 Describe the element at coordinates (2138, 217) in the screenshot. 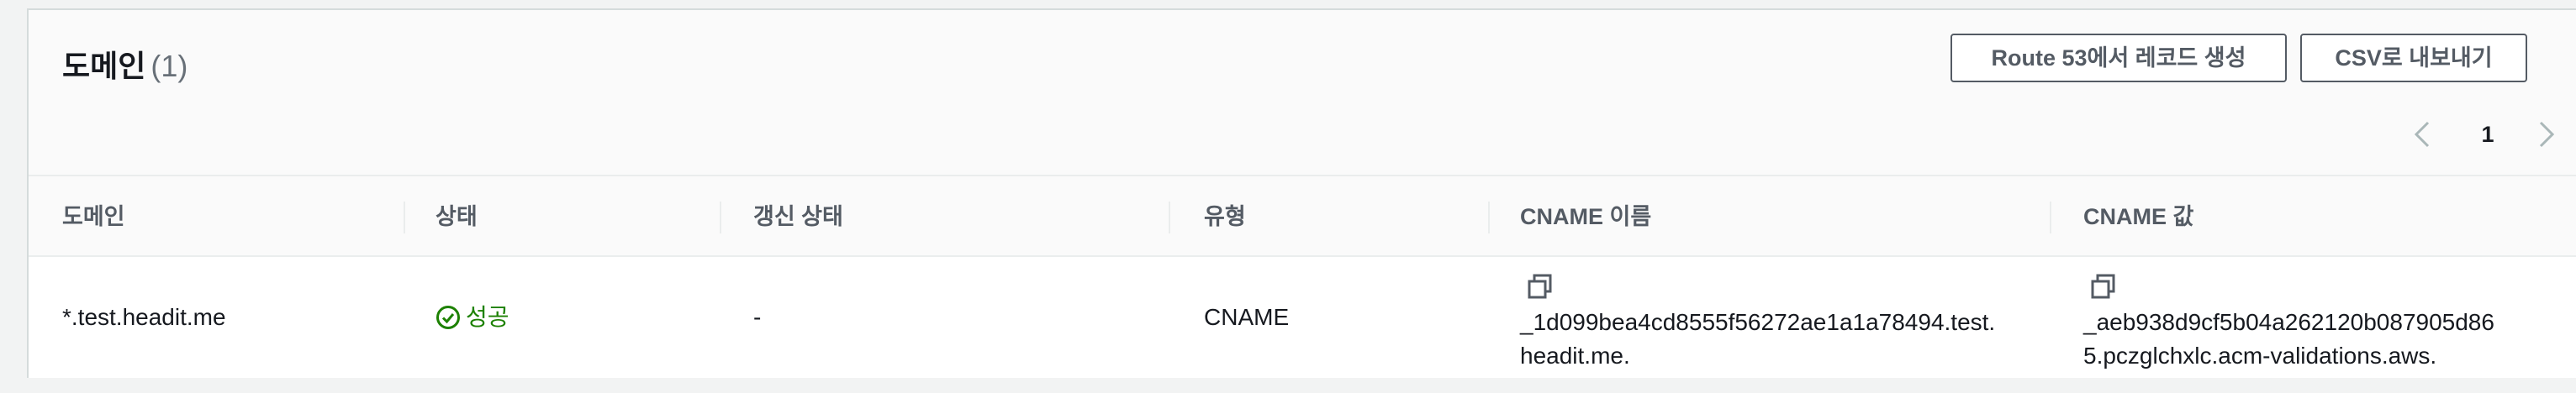

I see `column-header-cname-value: CNAME 값` at that location.